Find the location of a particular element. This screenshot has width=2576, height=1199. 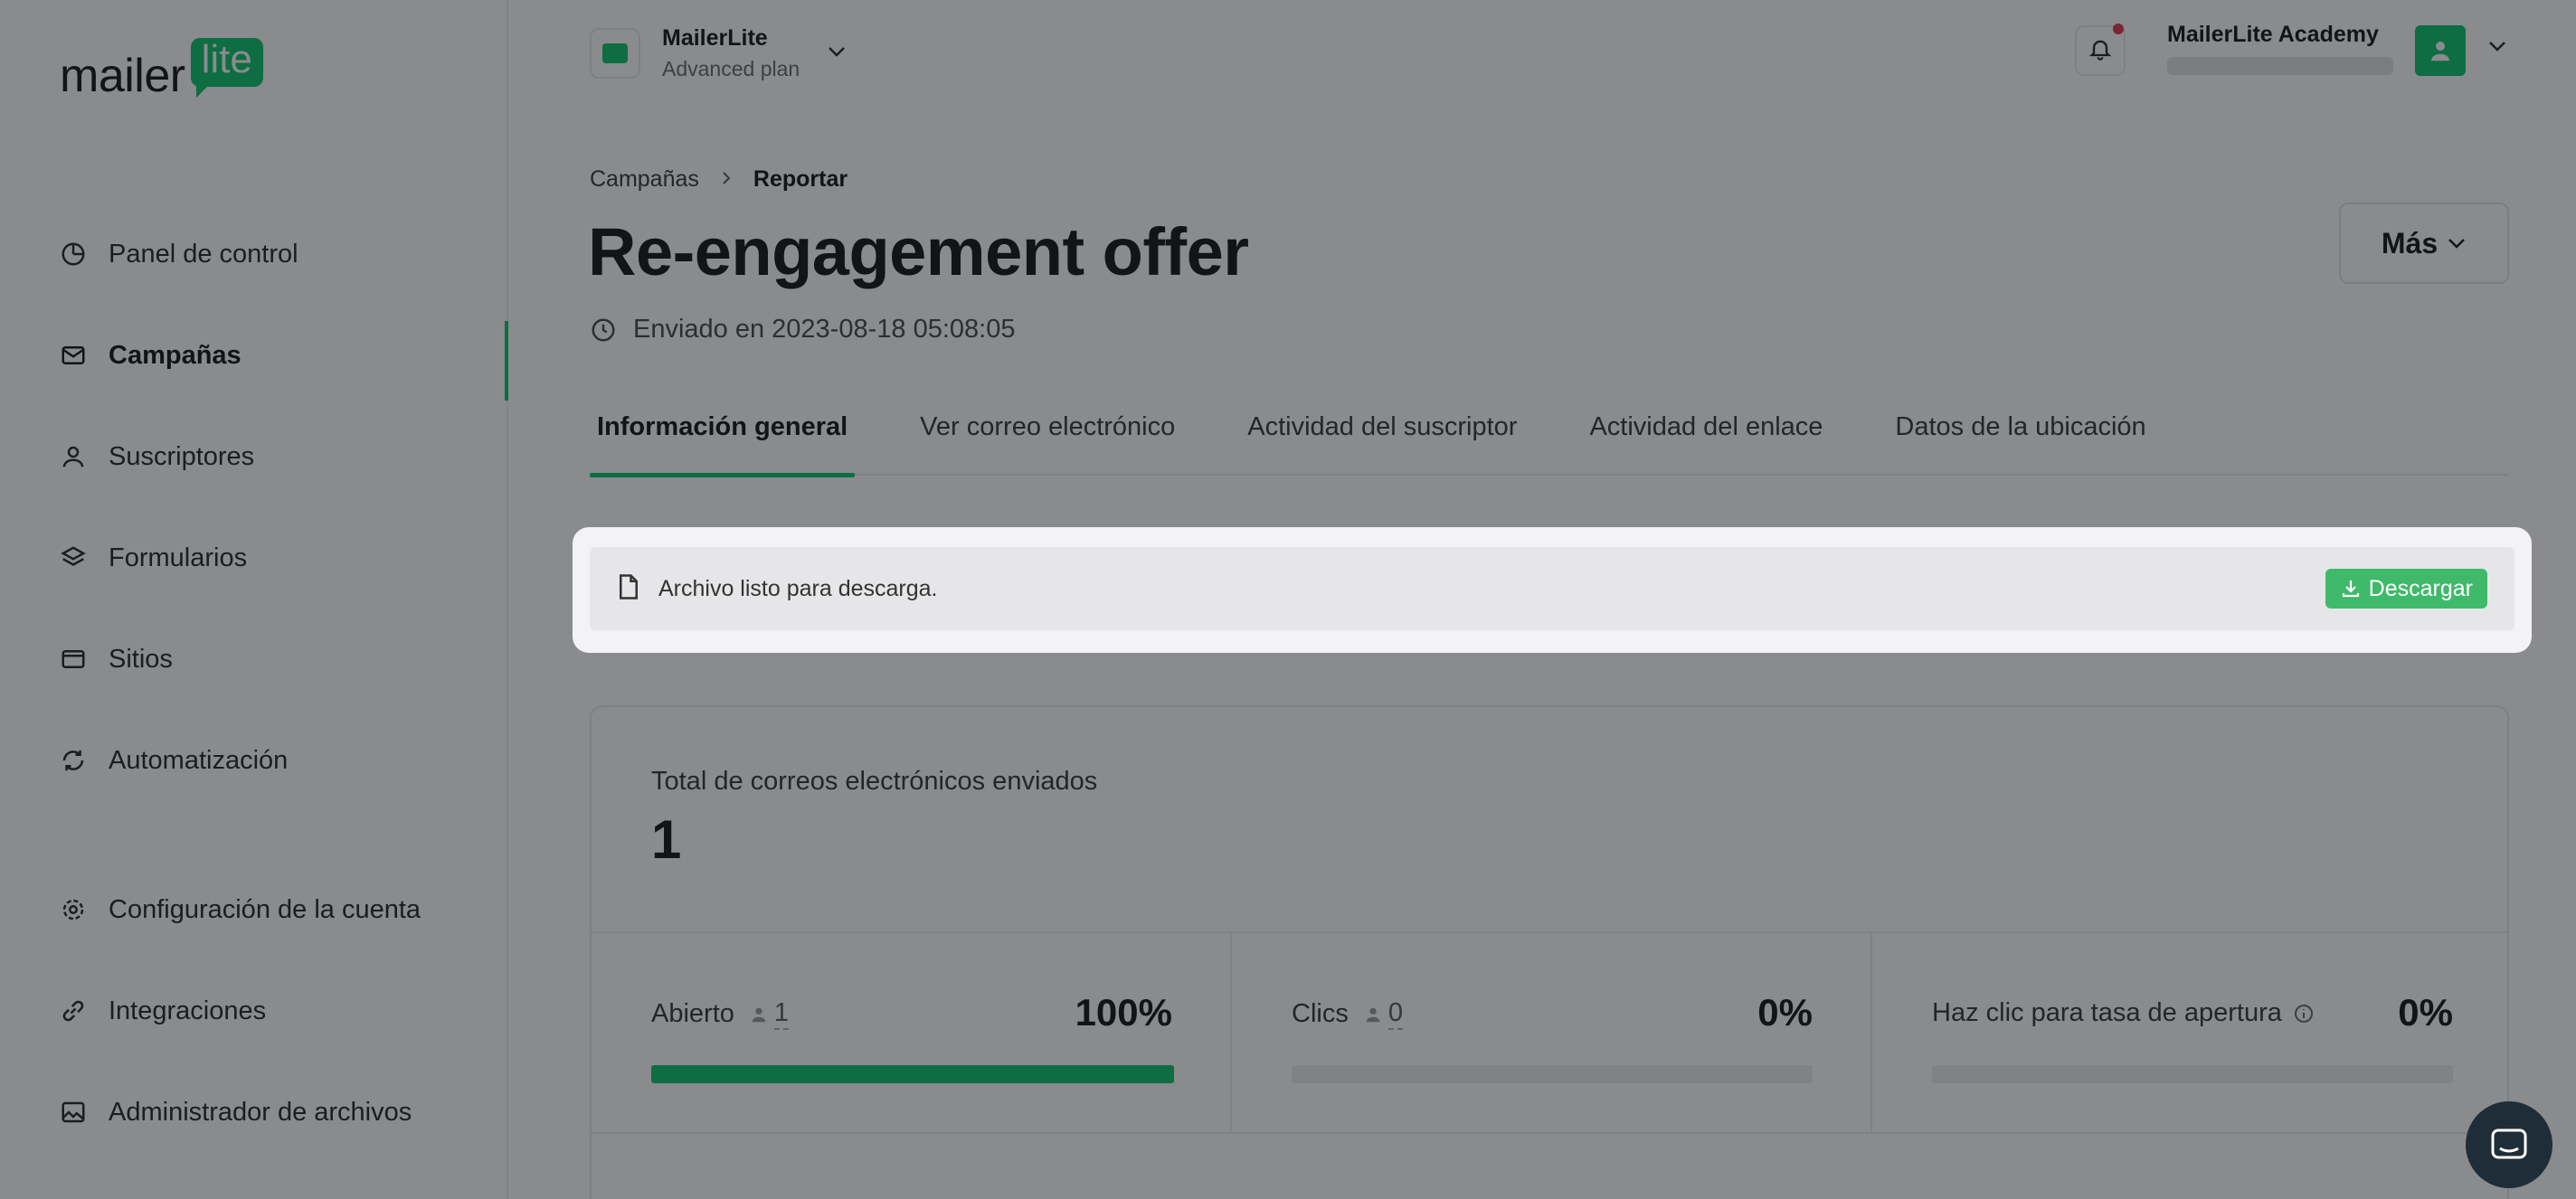

download-banner-highlight: Archivo listo para descarga. Descargar is located at coordinates (1552, 590).